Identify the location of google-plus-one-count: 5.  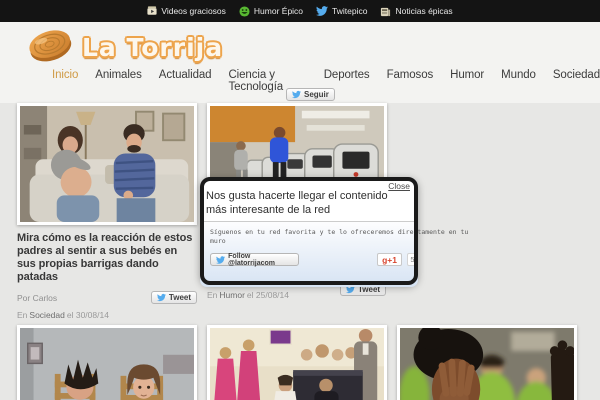
(412, 259).